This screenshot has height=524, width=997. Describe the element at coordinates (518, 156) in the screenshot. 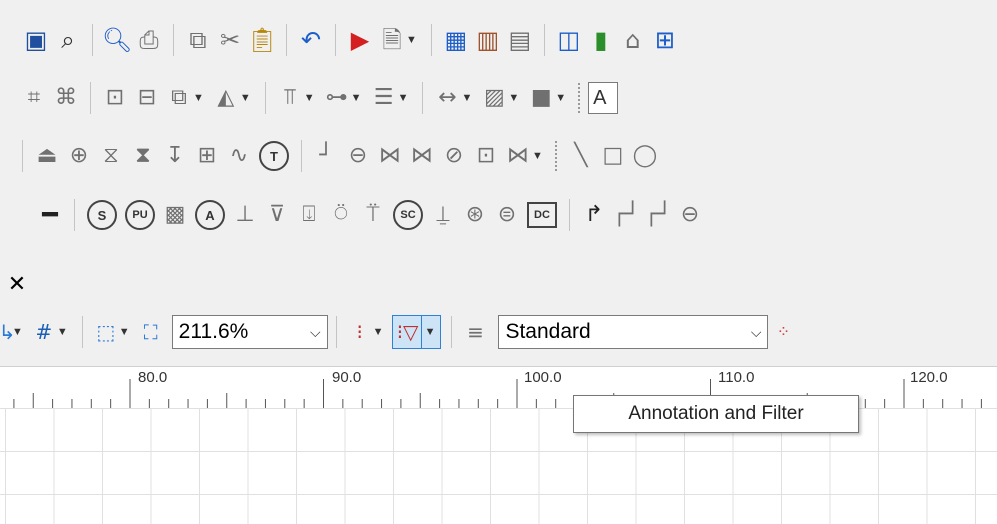

I see `gate-valve-icon: ⋈` at that location.